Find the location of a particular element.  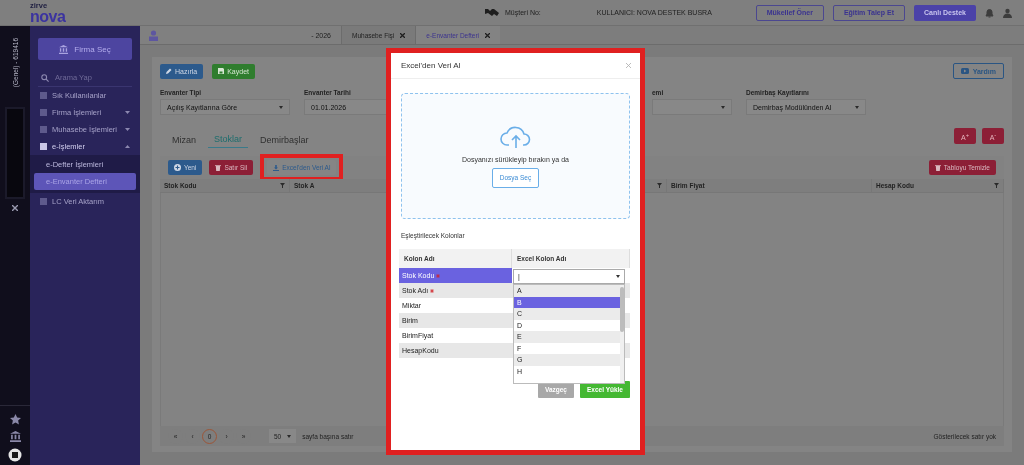

plus-circle-icon is located at coordinates (177, 167).